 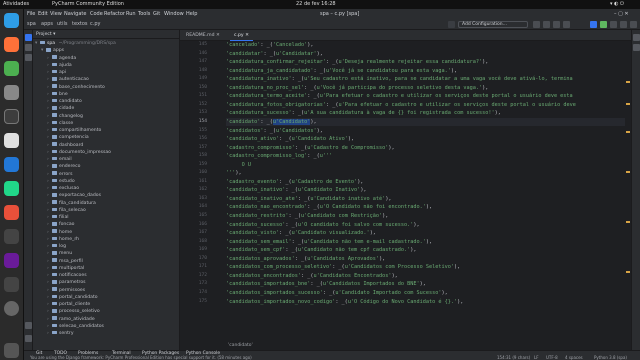 What do you see at coordinates (191, 14) in the screenshot?
I see `menu-item: Help` at bounding box center [191, 14].